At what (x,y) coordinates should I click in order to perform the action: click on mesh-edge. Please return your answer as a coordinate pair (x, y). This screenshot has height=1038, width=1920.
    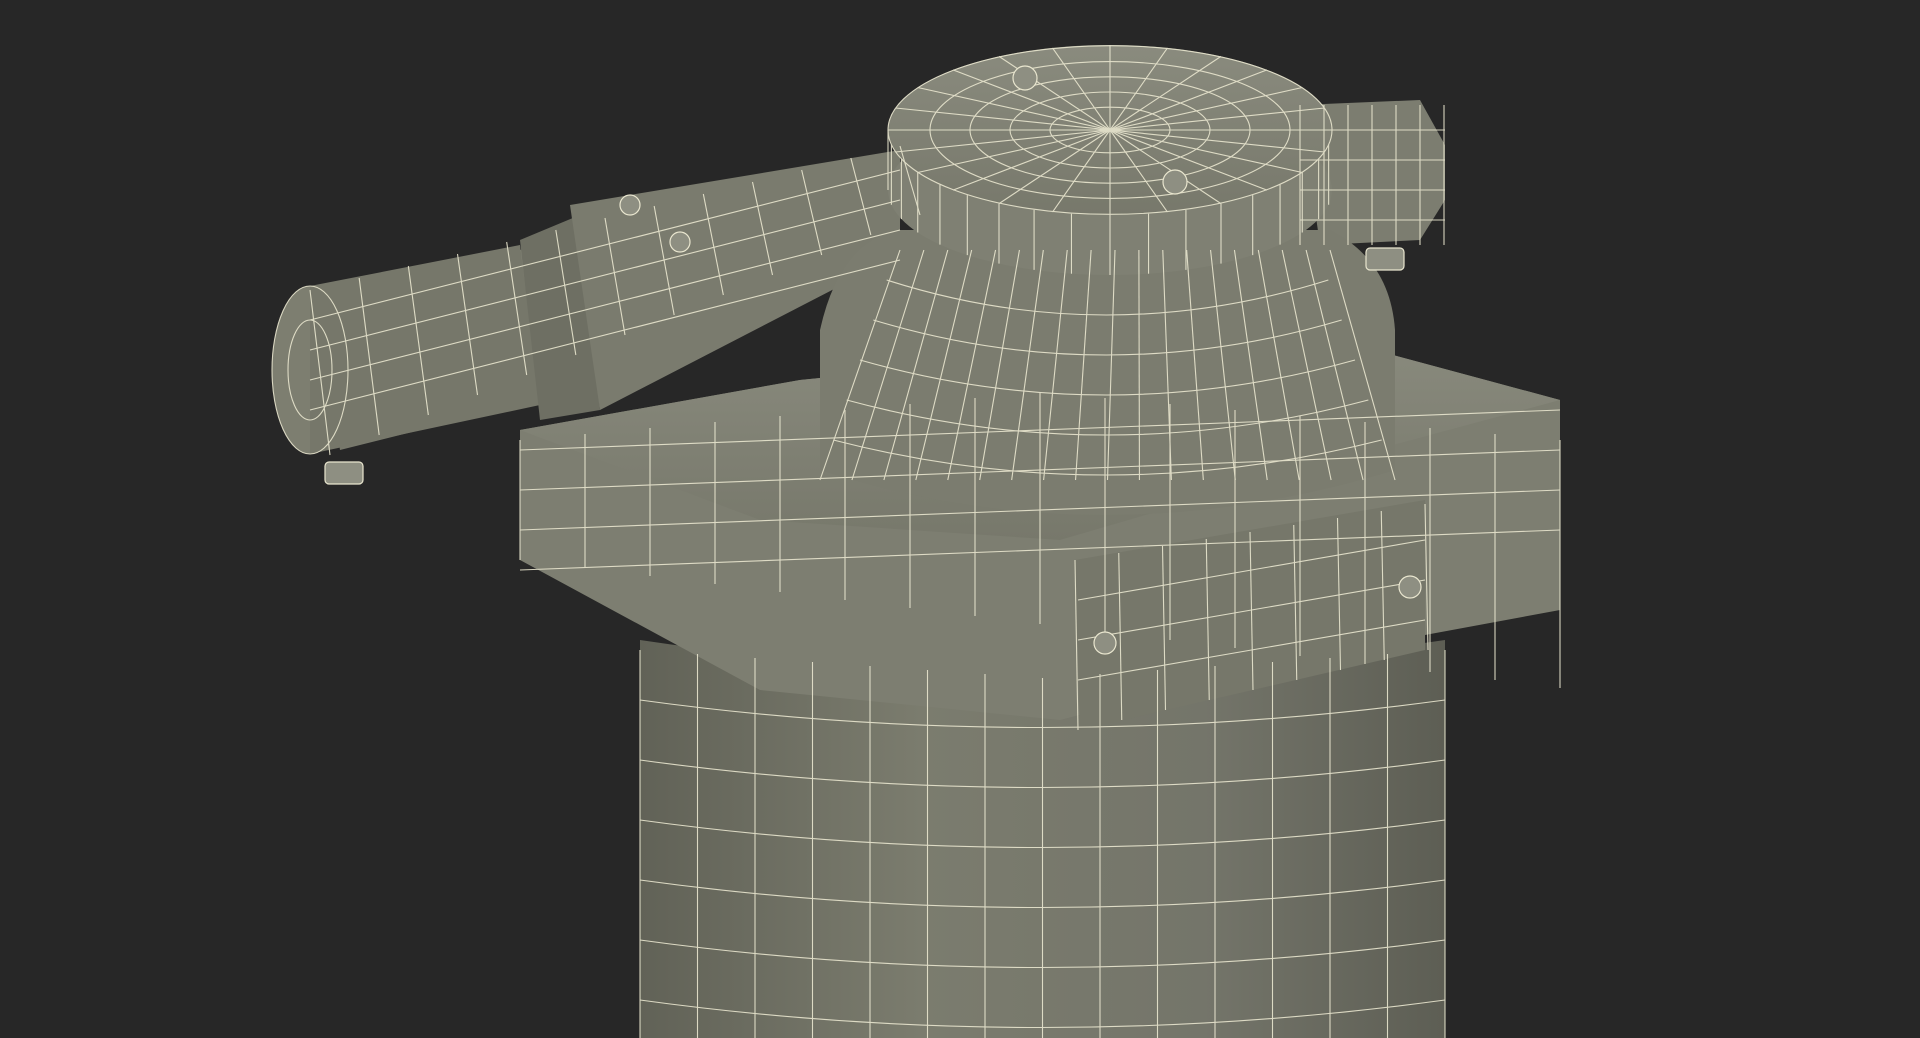
    Looking at the image, I should click on (1139, 365).